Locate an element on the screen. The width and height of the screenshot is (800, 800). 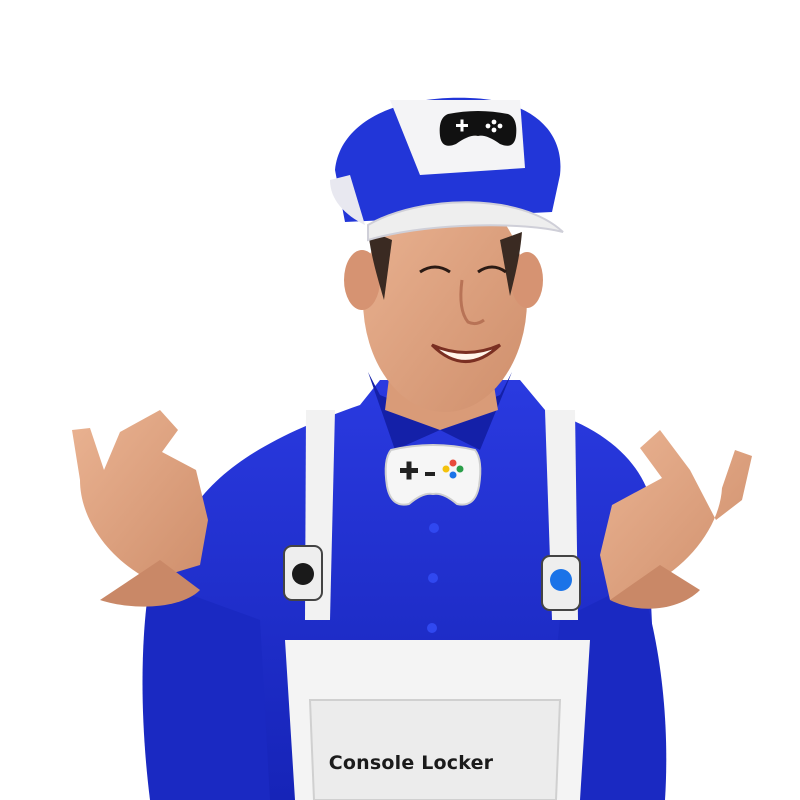
apron-label: Console Locker is located at coordinates (411, 763).